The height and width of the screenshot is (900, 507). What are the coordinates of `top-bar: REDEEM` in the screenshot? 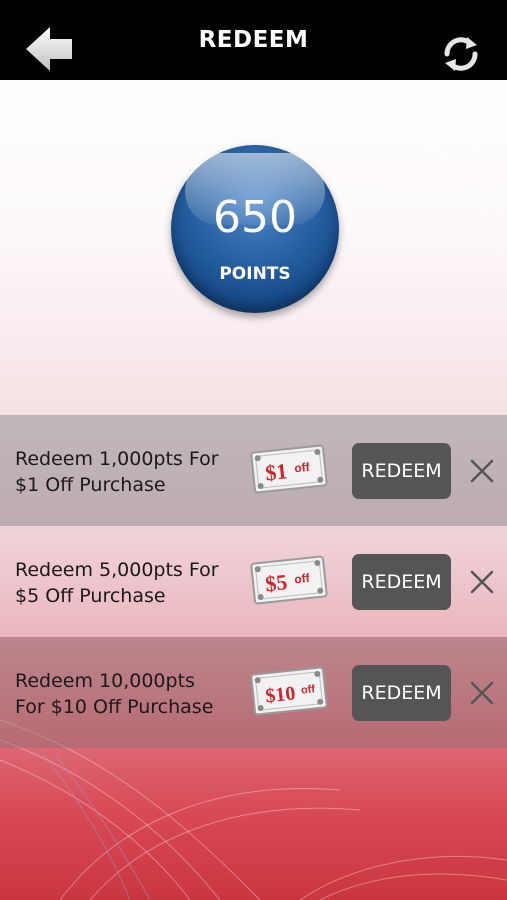 It's located at (253, 40).